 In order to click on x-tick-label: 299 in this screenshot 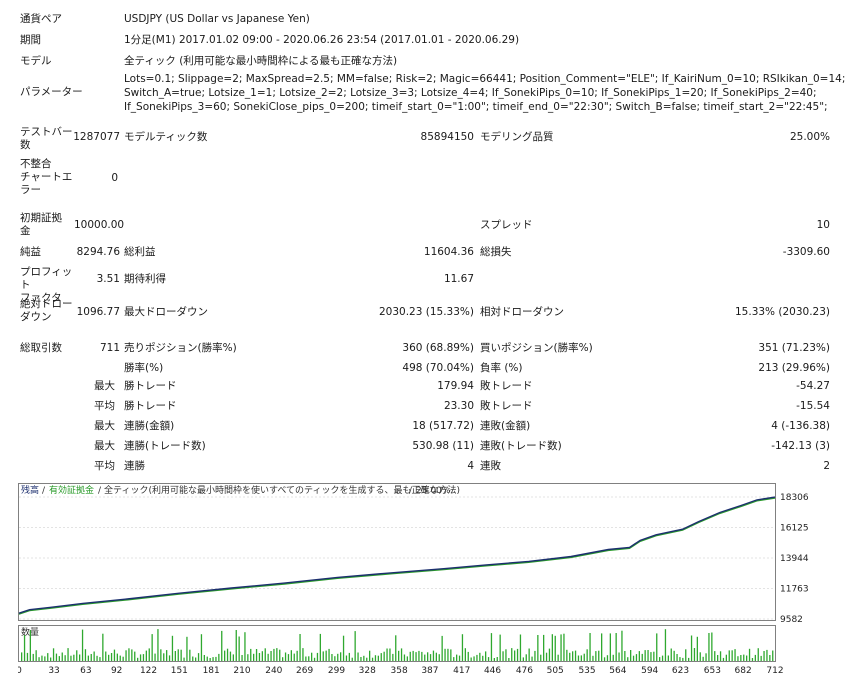, I will do `click(336, 671)`.